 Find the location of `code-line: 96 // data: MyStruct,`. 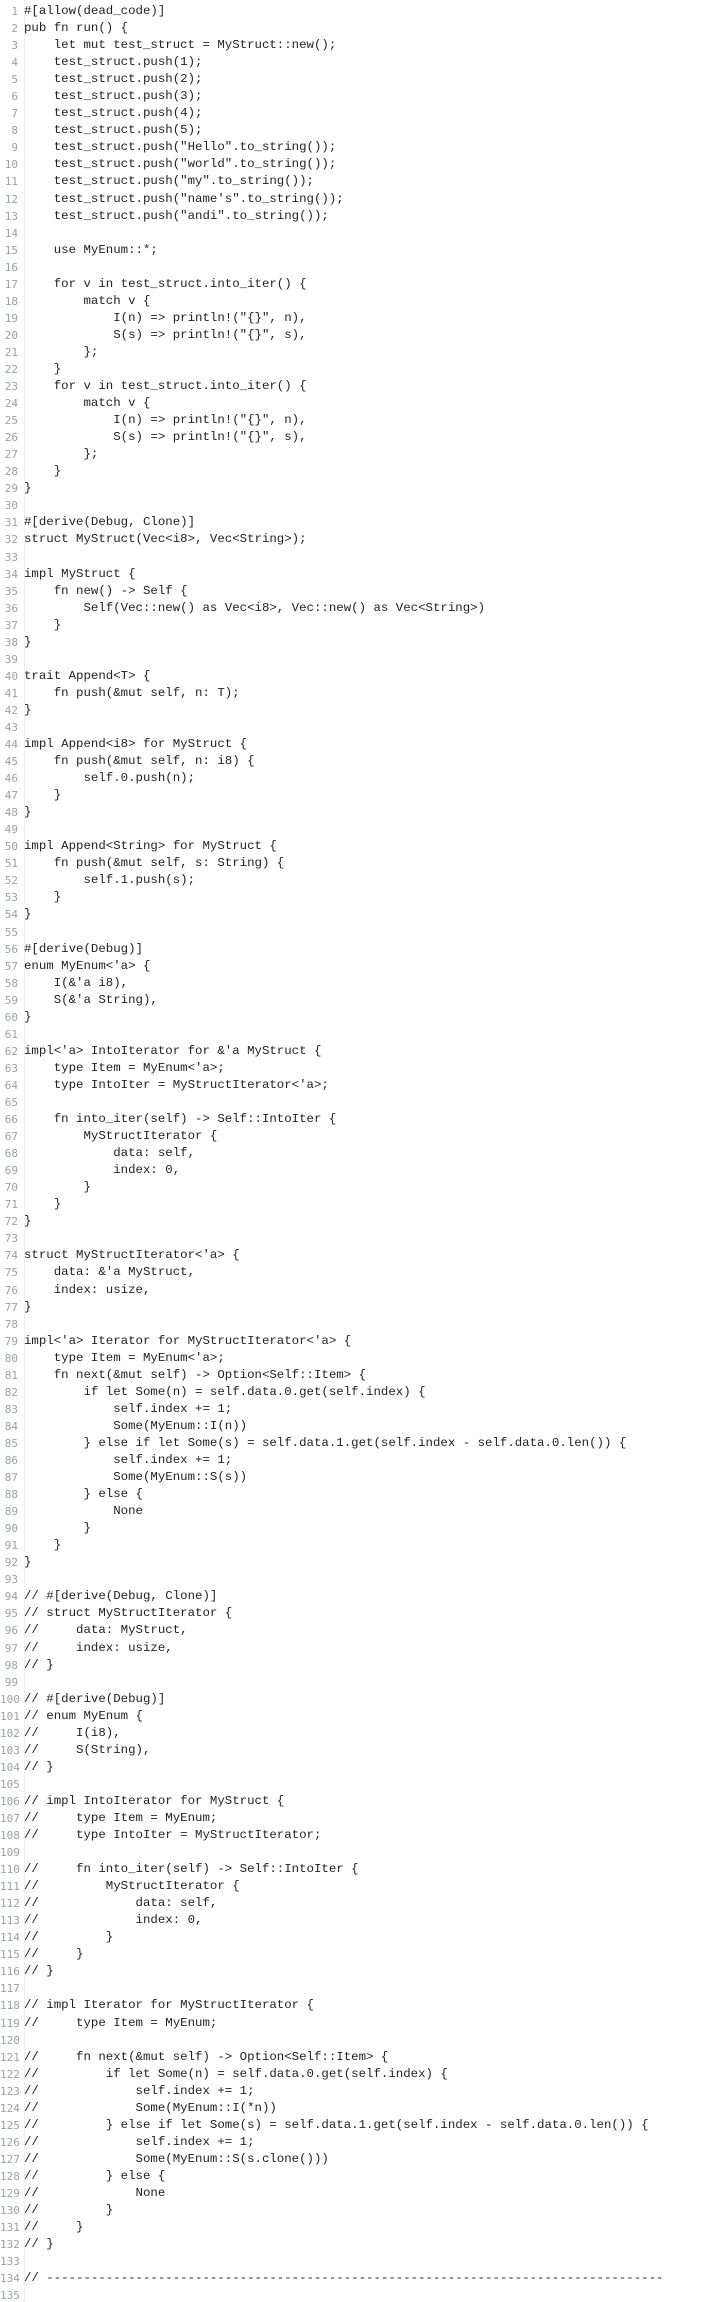

code-line: 96 // data: MyStruct, is located at coordinates (356, 1630).